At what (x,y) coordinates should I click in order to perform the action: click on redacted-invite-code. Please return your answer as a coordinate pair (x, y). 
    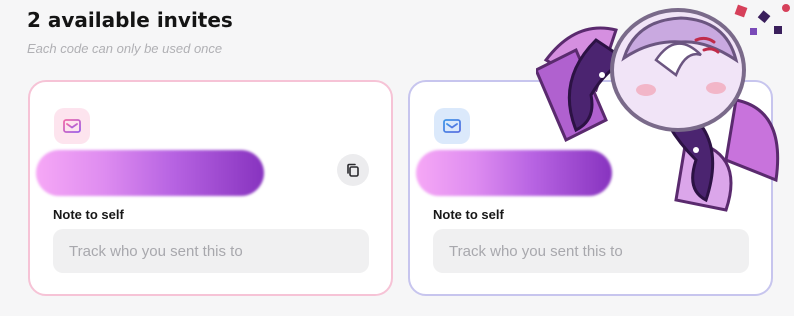
    Looking at the image, I should click on (150, 173).